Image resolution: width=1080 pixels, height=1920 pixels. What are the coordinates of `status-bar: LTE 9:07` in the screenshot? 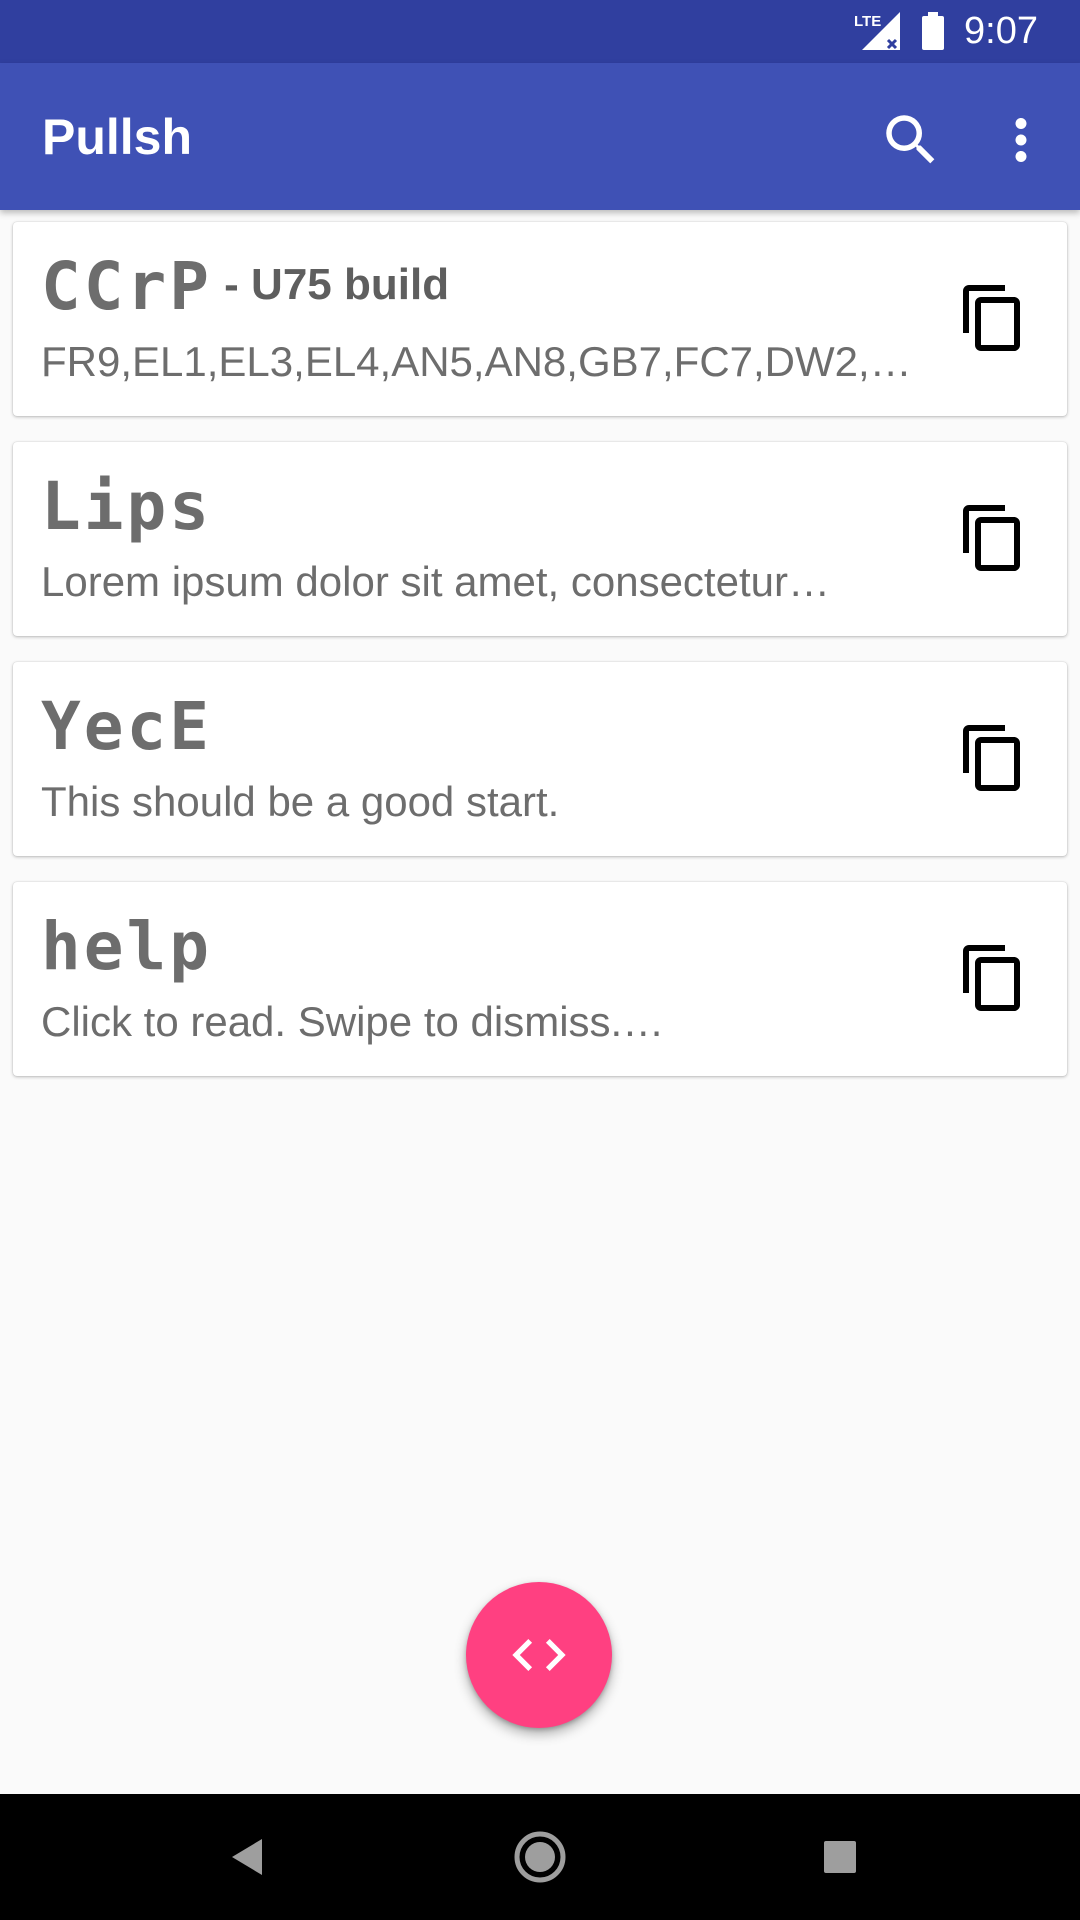 It's located at (540, 31).